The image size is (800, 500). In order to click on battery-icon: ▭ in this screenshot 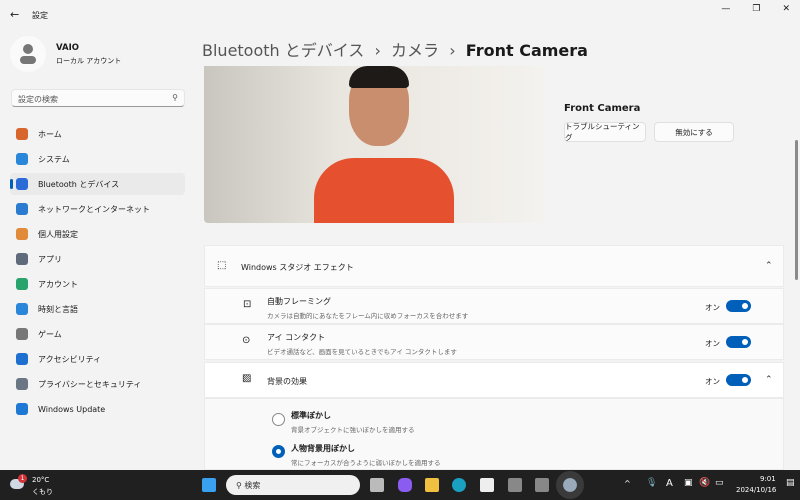, I will do `click(719, 483)`.